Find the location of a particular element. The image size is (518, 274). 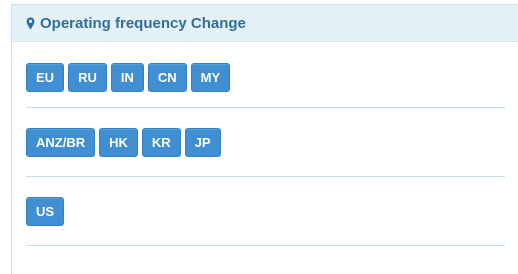

panel-title: Operating frequency Change is located at coordinates (143, 23).